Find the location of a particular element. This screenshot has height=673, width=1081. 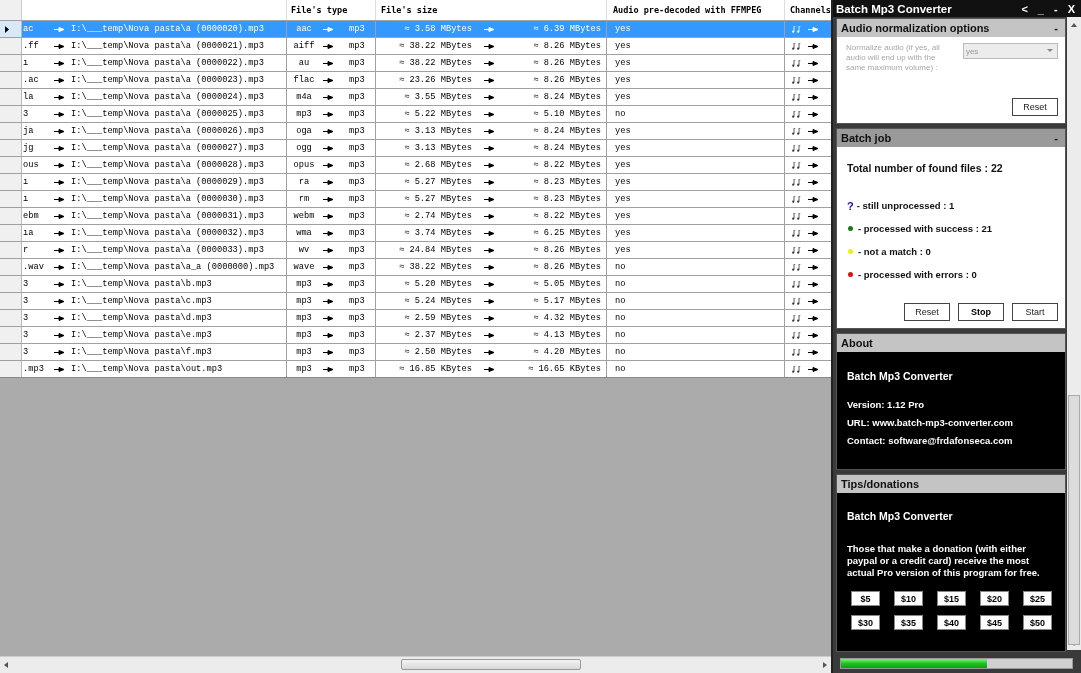

table-cell: I:\___temp\Nova pasta\a (0000020).mp3 is located at coordinates (167, 29).